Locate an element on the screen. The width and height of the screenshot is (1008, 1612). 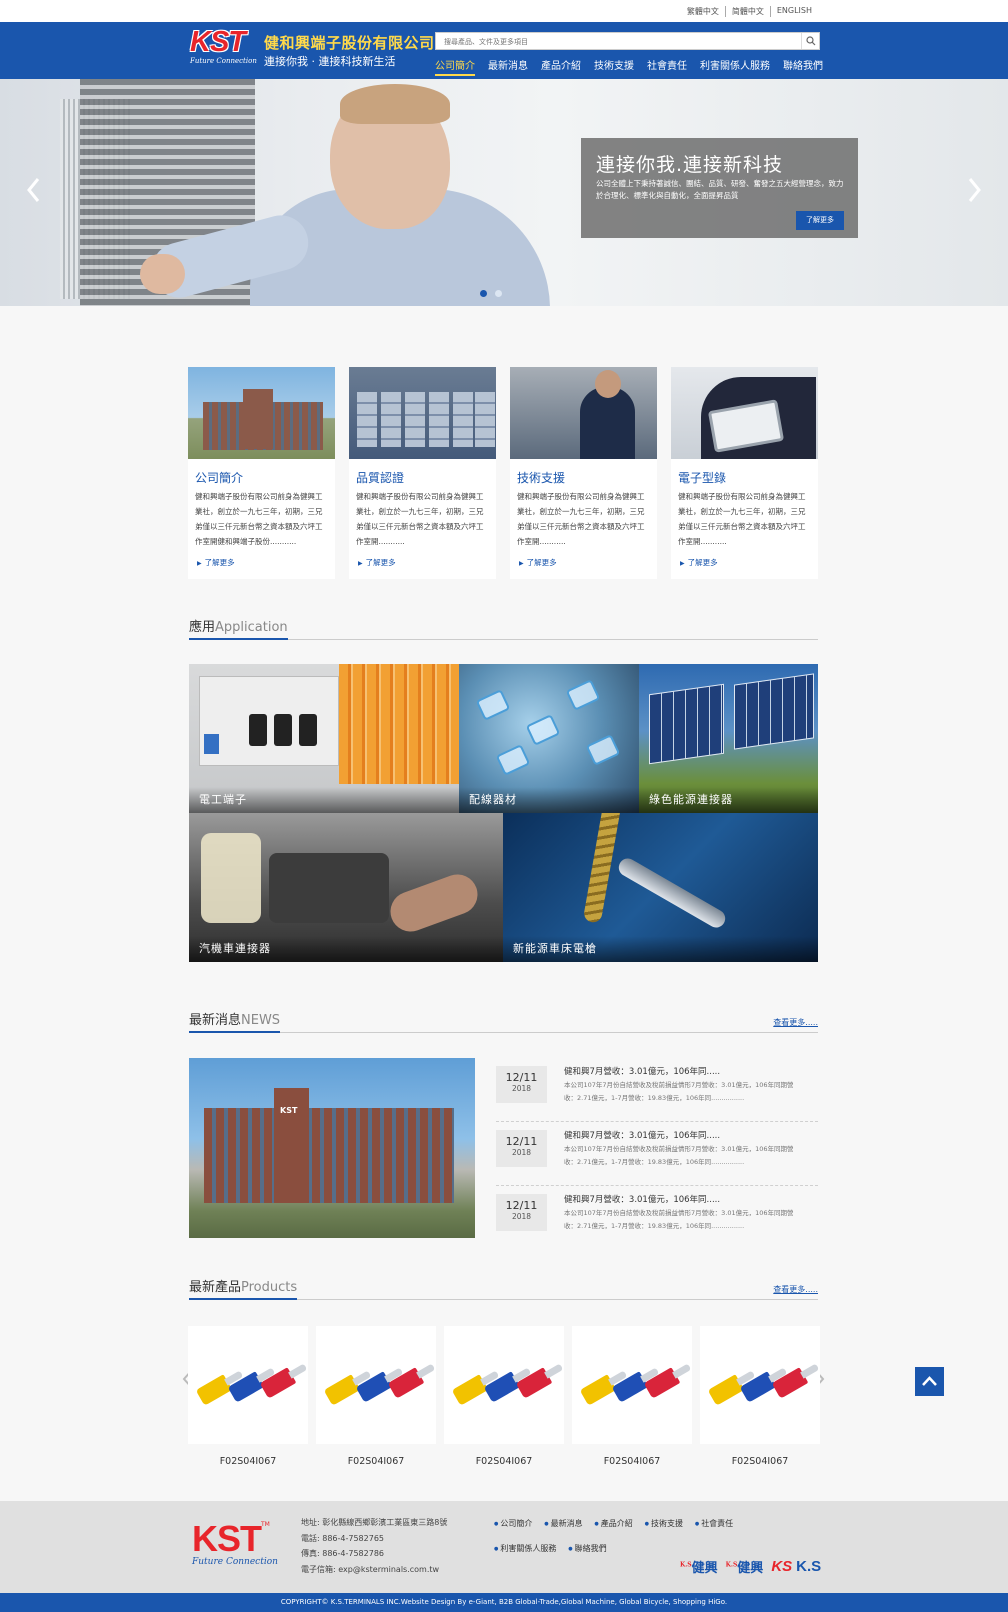
tablet-image is located at coordinates (744, 413).